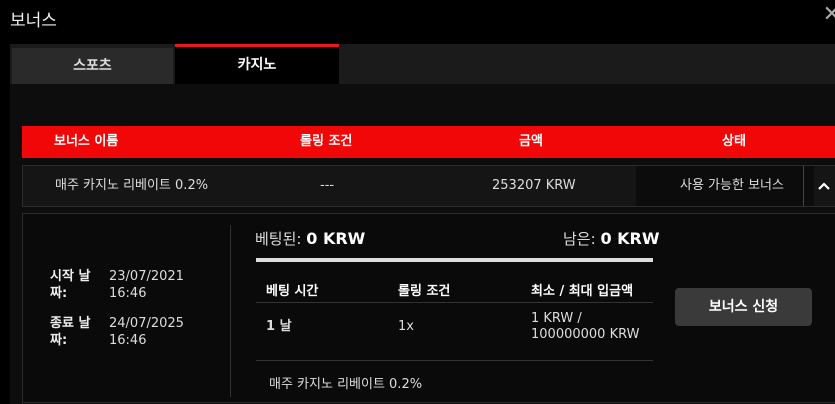 The width and height of the screenshot is (835, 404). I want to click on close-icon: ✕, so click(829, 14).